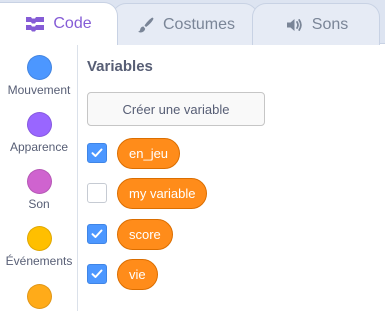  Describe the element at coordinates (330, 24) in the screenshot. I see `tab-sons-label: Sons` at that location.